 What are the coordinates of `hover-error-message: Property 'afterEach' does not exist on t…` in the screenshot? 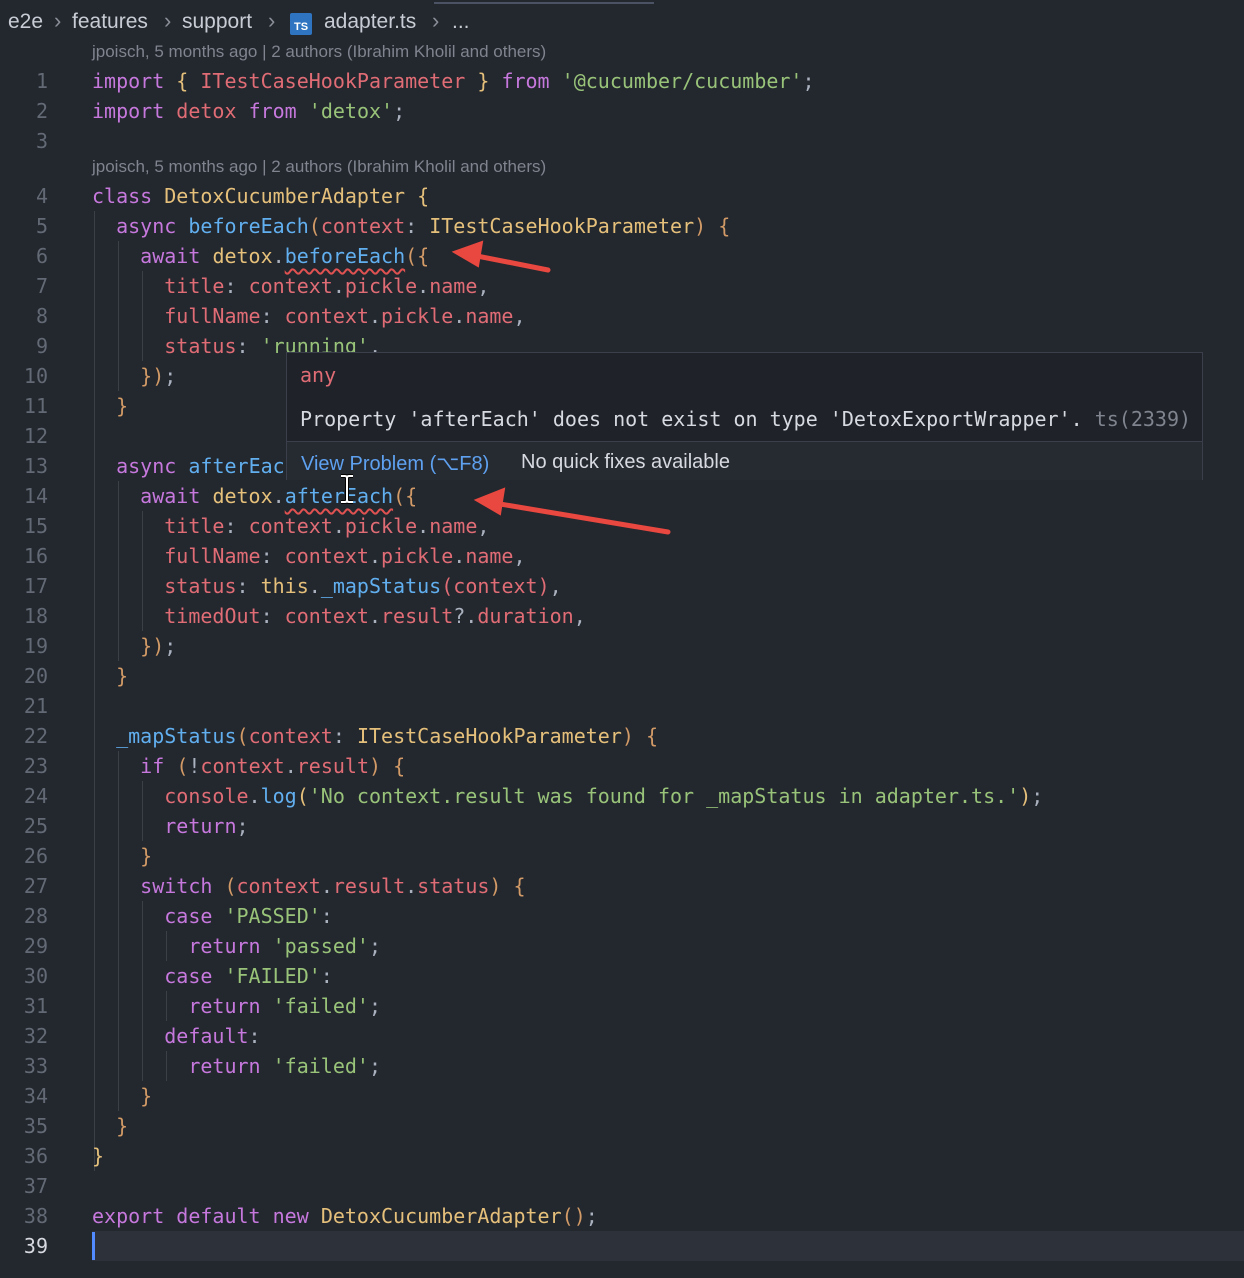 It's located at (746, 419).